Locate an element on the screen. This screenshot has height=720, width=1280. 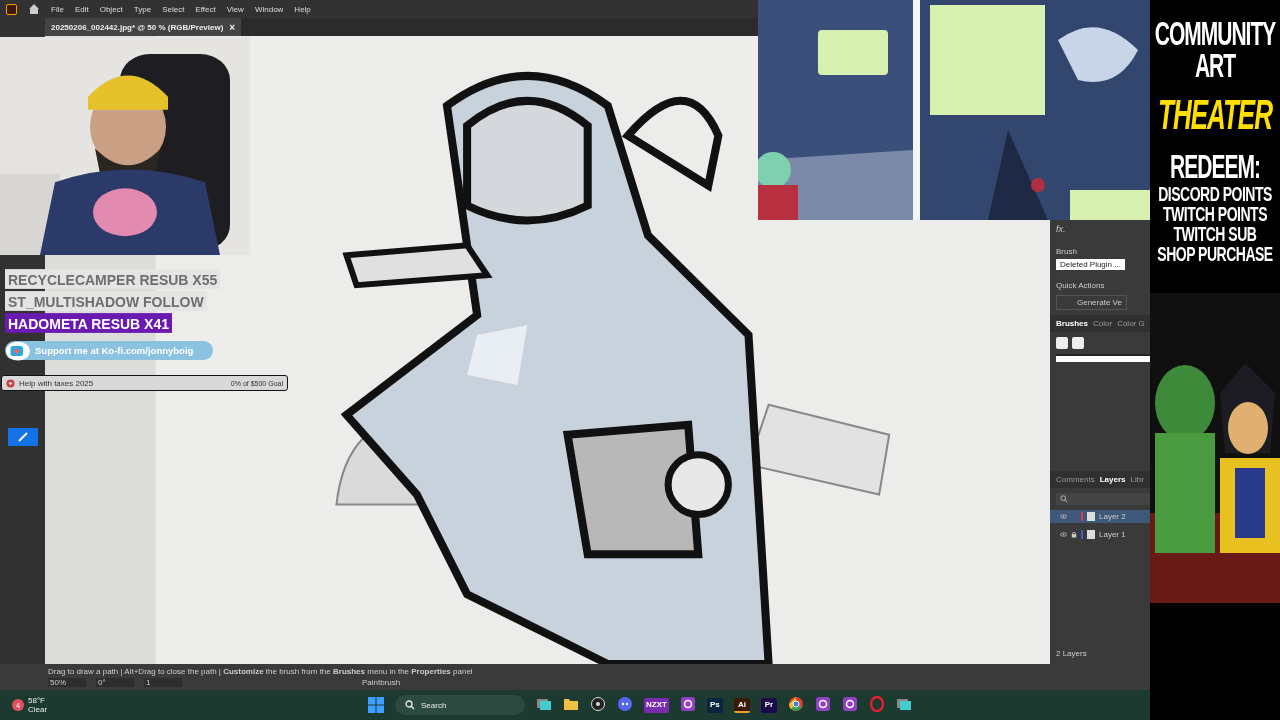
layer-name: Layer 2 is located at coordinates (1112, 516).